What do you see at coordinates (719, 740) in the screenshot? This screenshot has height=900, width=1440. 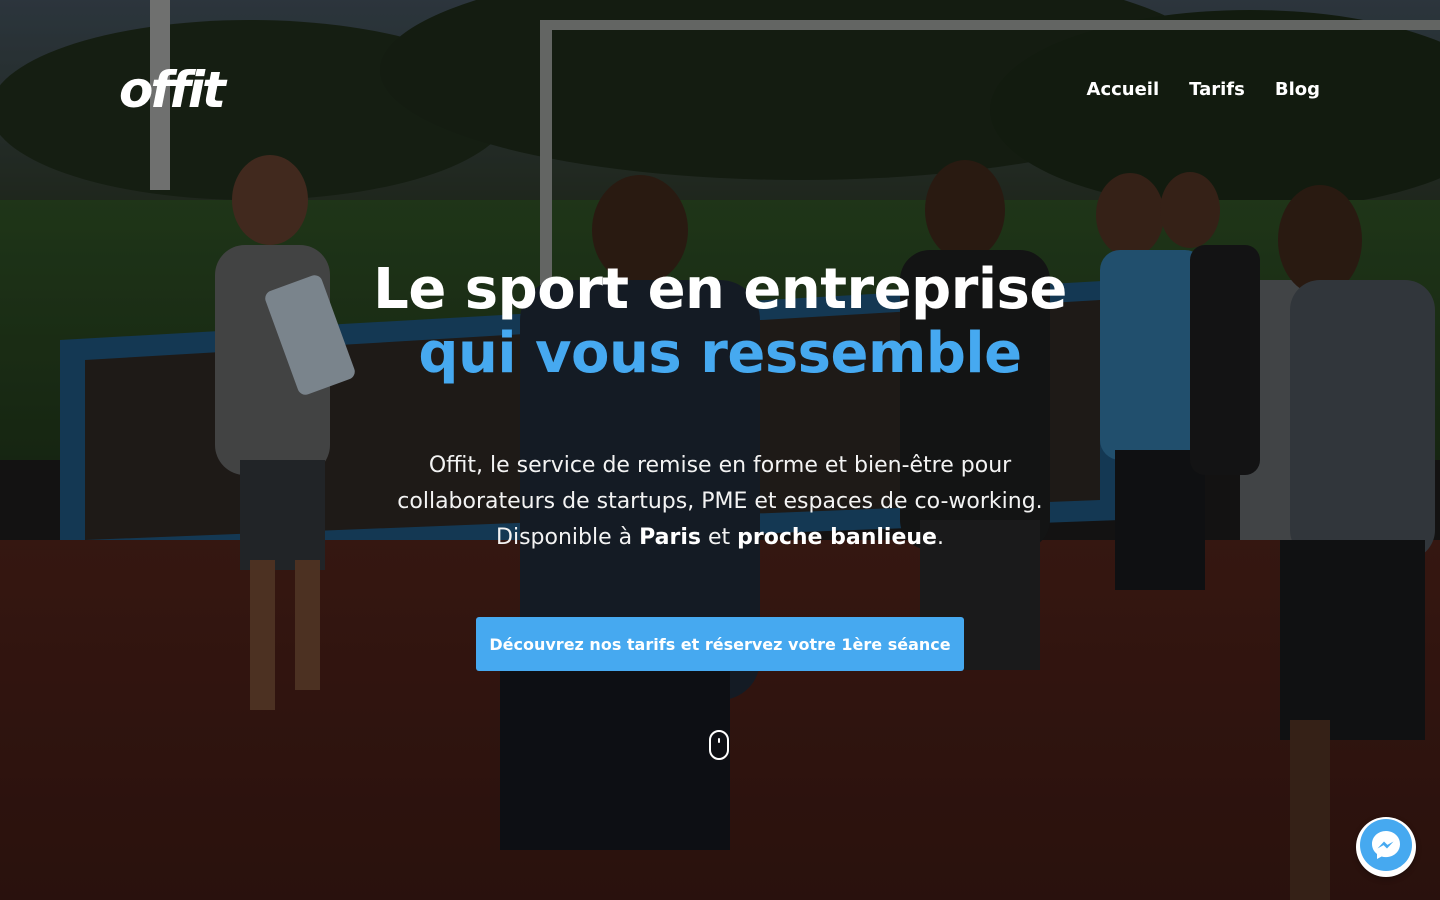 I see `mouse-wheel` at bounding box center [719, 740].